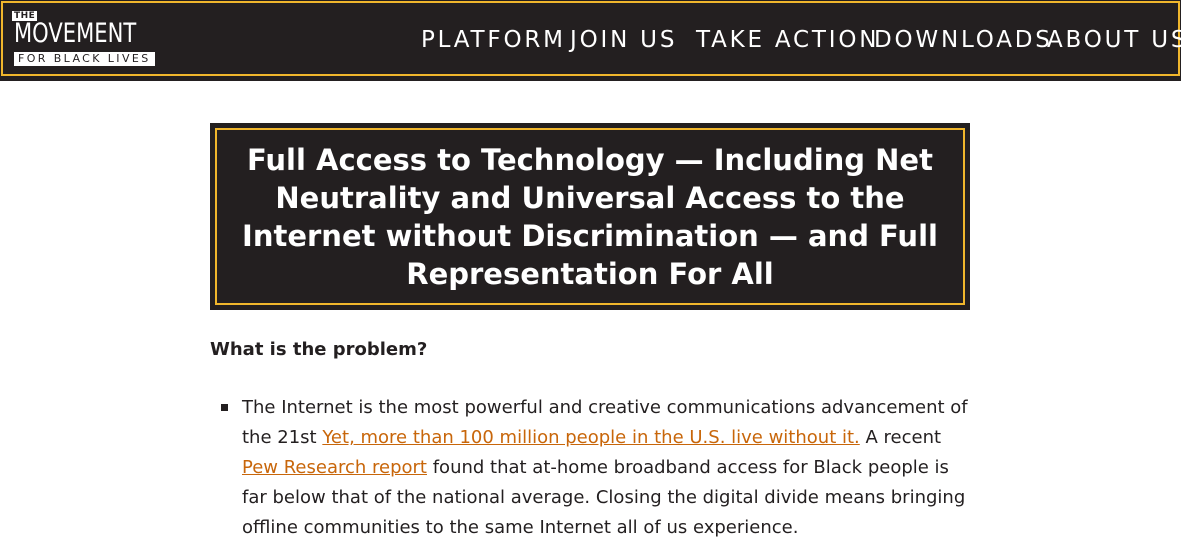 The width and height of the screenshot is (1181, 548). I want to click on bullet-square-icon, so click(224, 407).